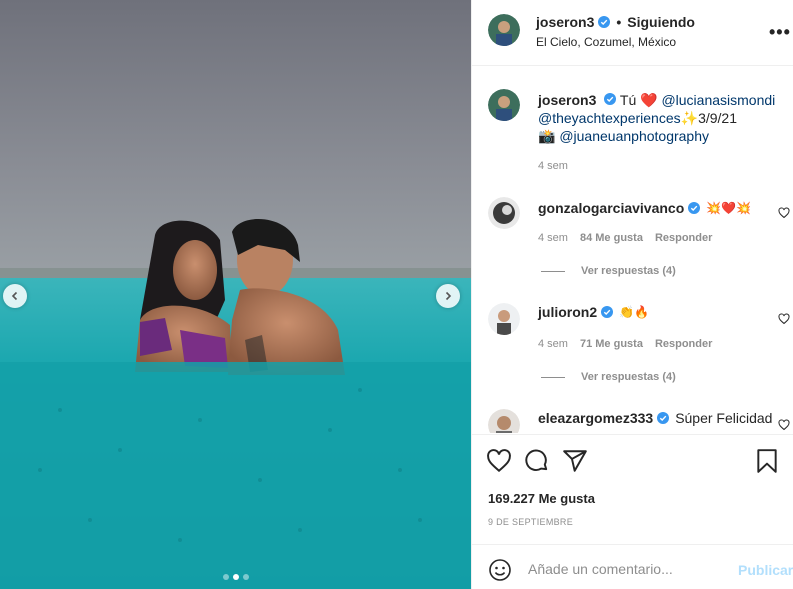 The height and width of the screenshot is (589, 793). Describe the element at coordinates (780, 32) in the screenshot. I see `more-options-button: •••` at that location.